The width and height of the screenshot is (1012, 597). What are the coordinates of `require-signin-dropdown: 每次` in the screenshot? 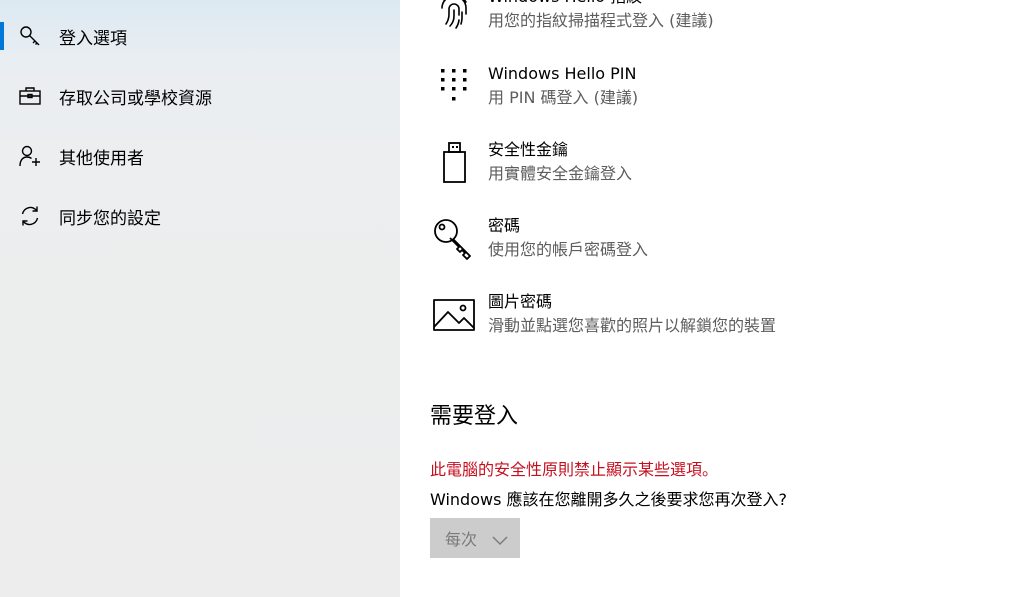 It's located at (475, 538).